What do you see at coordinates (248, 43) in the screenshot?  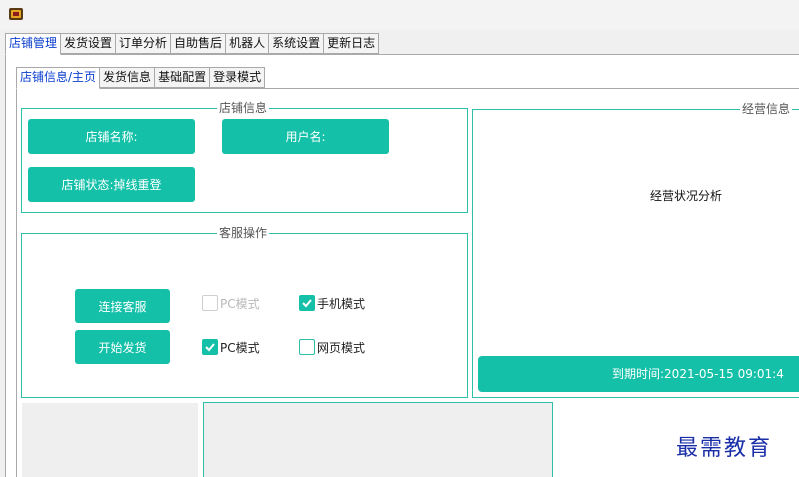 I see `tab-robot: 机器人` at bounding box center [248, 43].